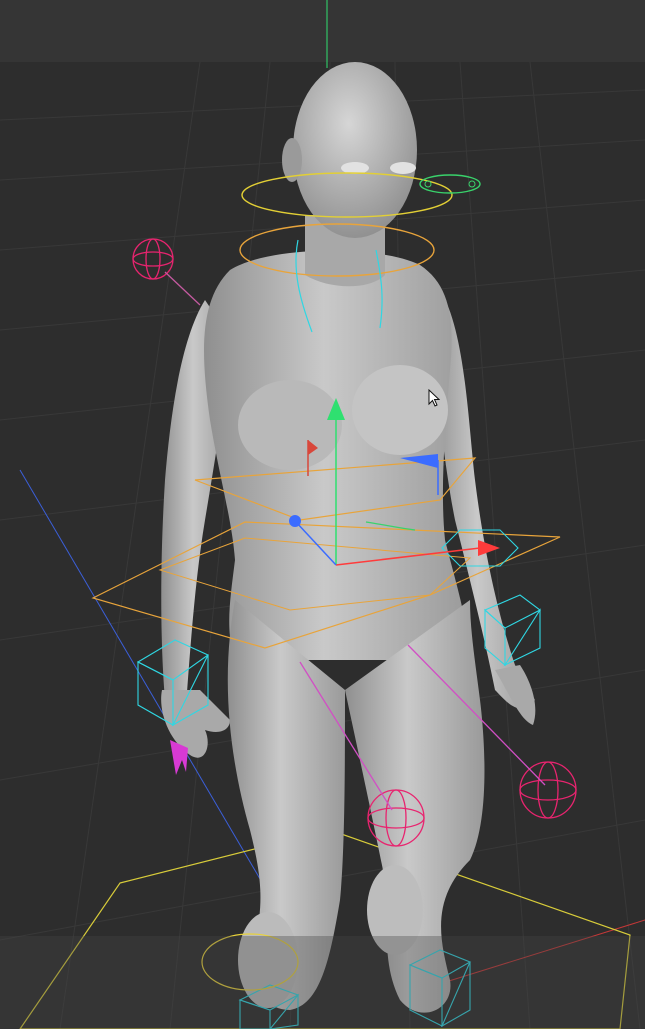  Describe the element at coordinates (434, 398) in the screenshot. I see `mouse-pointer-icon` at that location.